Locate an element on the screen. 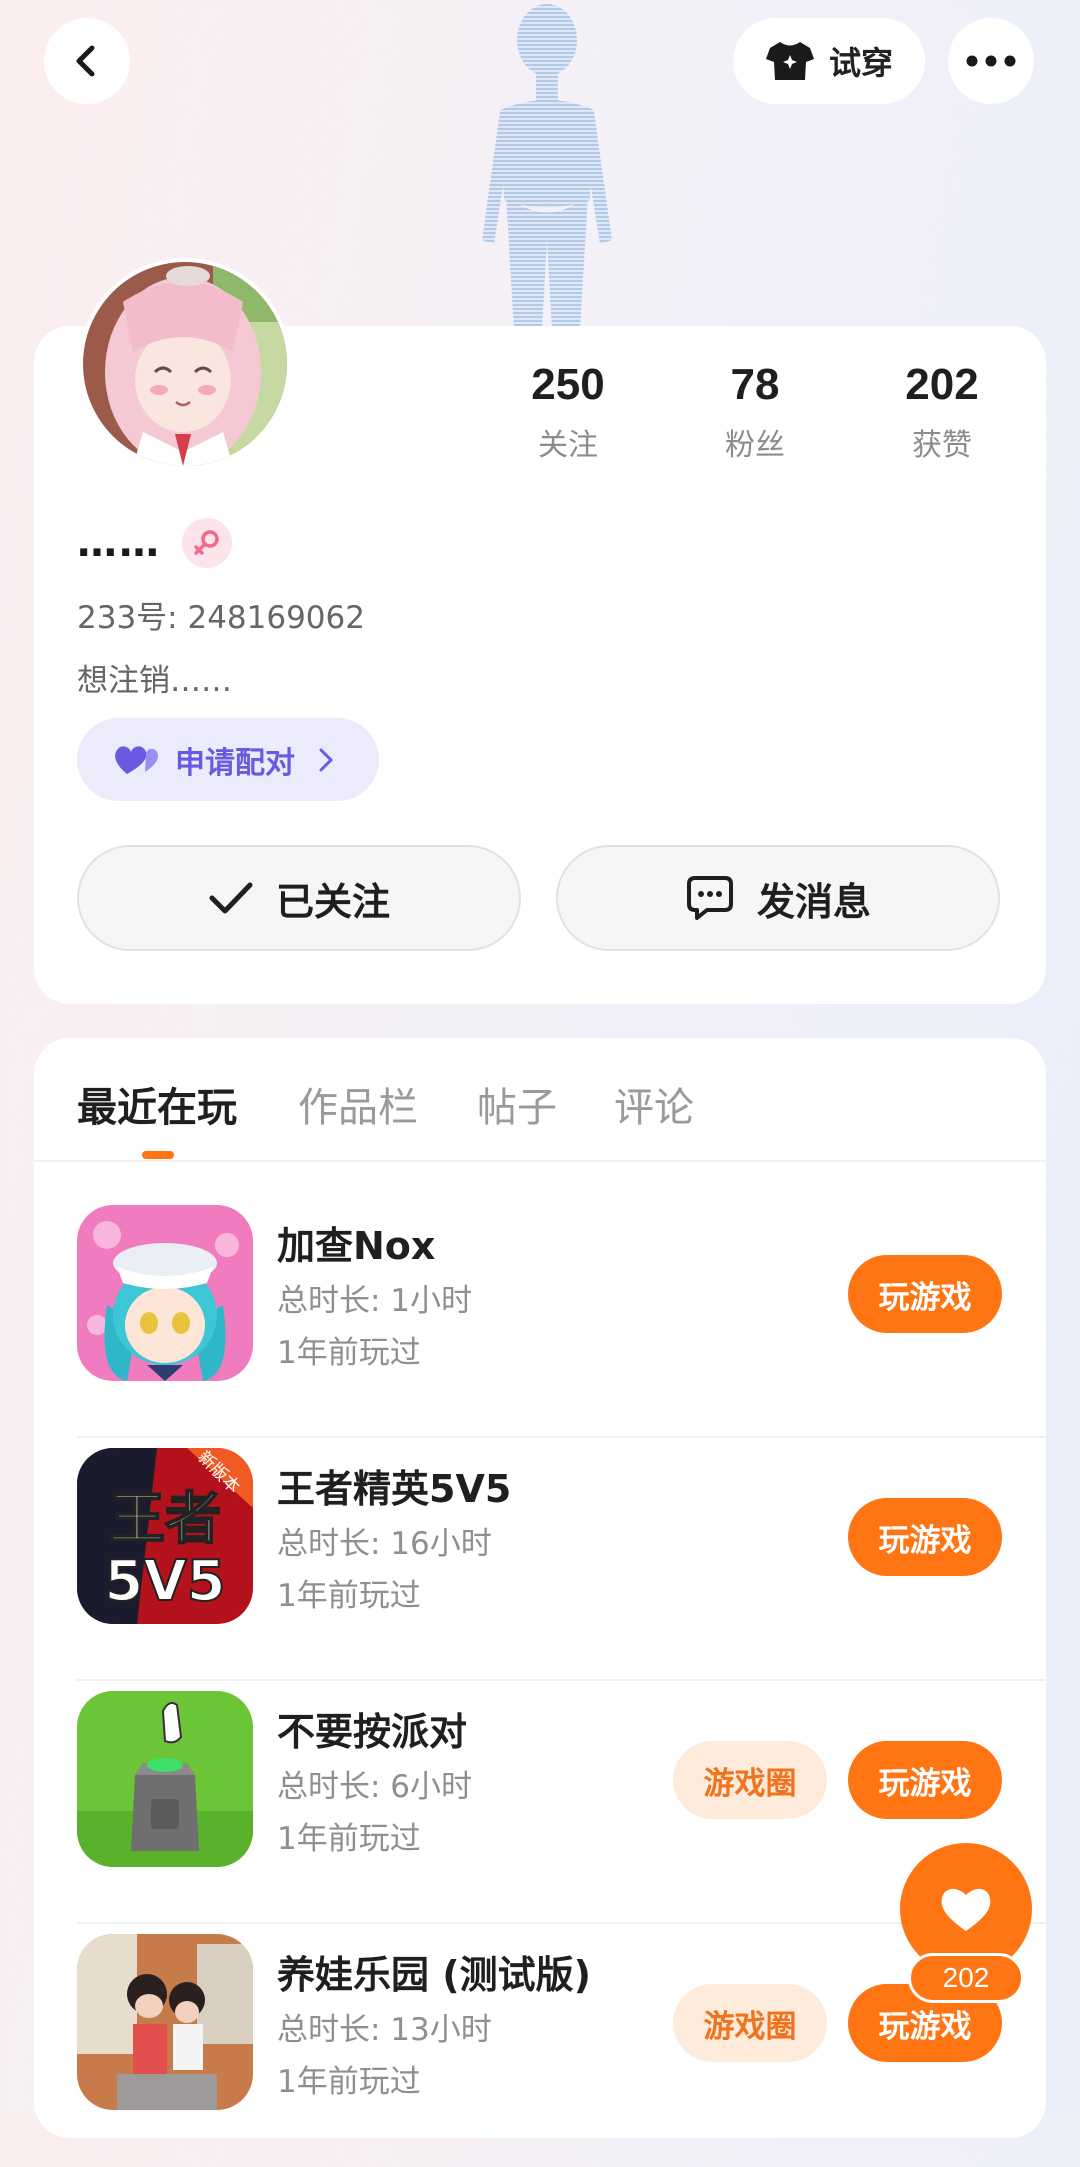 This screenshot has width=1080, height=2167. follow-label: 已关注 is located at coordinates (332, 901).